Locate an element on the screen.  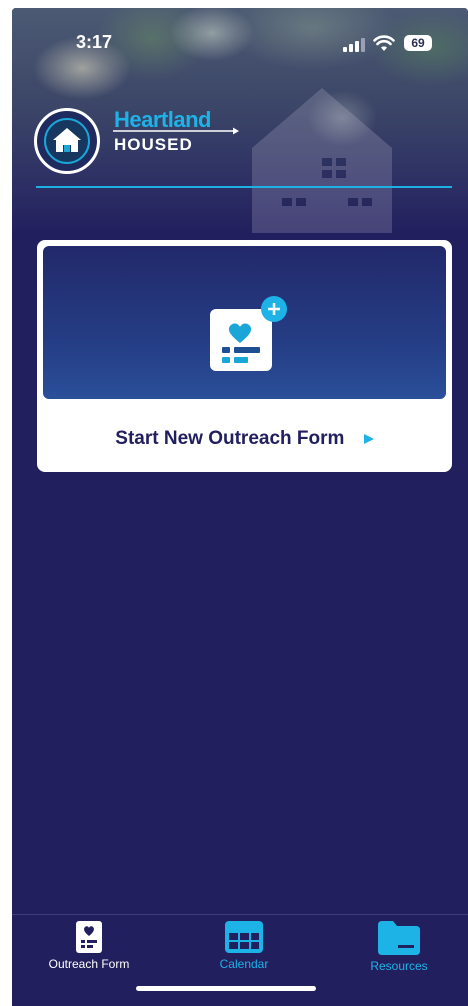
tab-outreach-form-label: Outreach Form is located at coordinates (89, 964).